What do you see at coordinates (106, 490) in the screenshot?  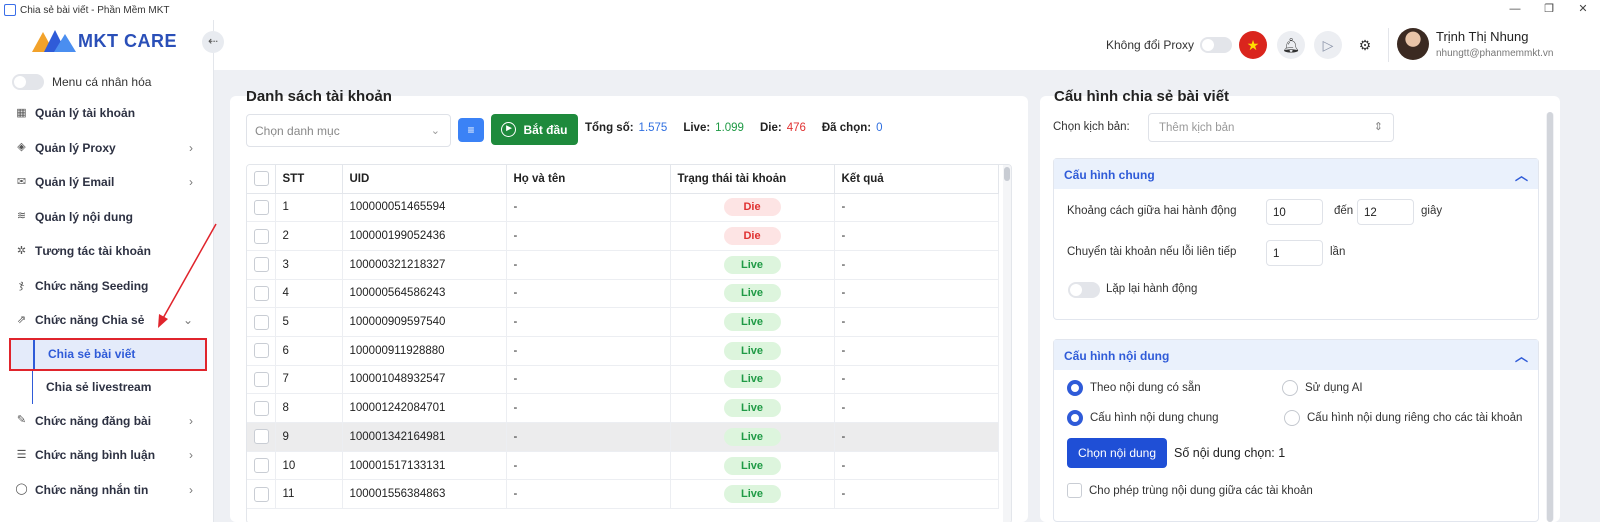 I see `sidebar-item-message: ◯ Chức năng nhắn tin ›` at bounding box center [106, 490].